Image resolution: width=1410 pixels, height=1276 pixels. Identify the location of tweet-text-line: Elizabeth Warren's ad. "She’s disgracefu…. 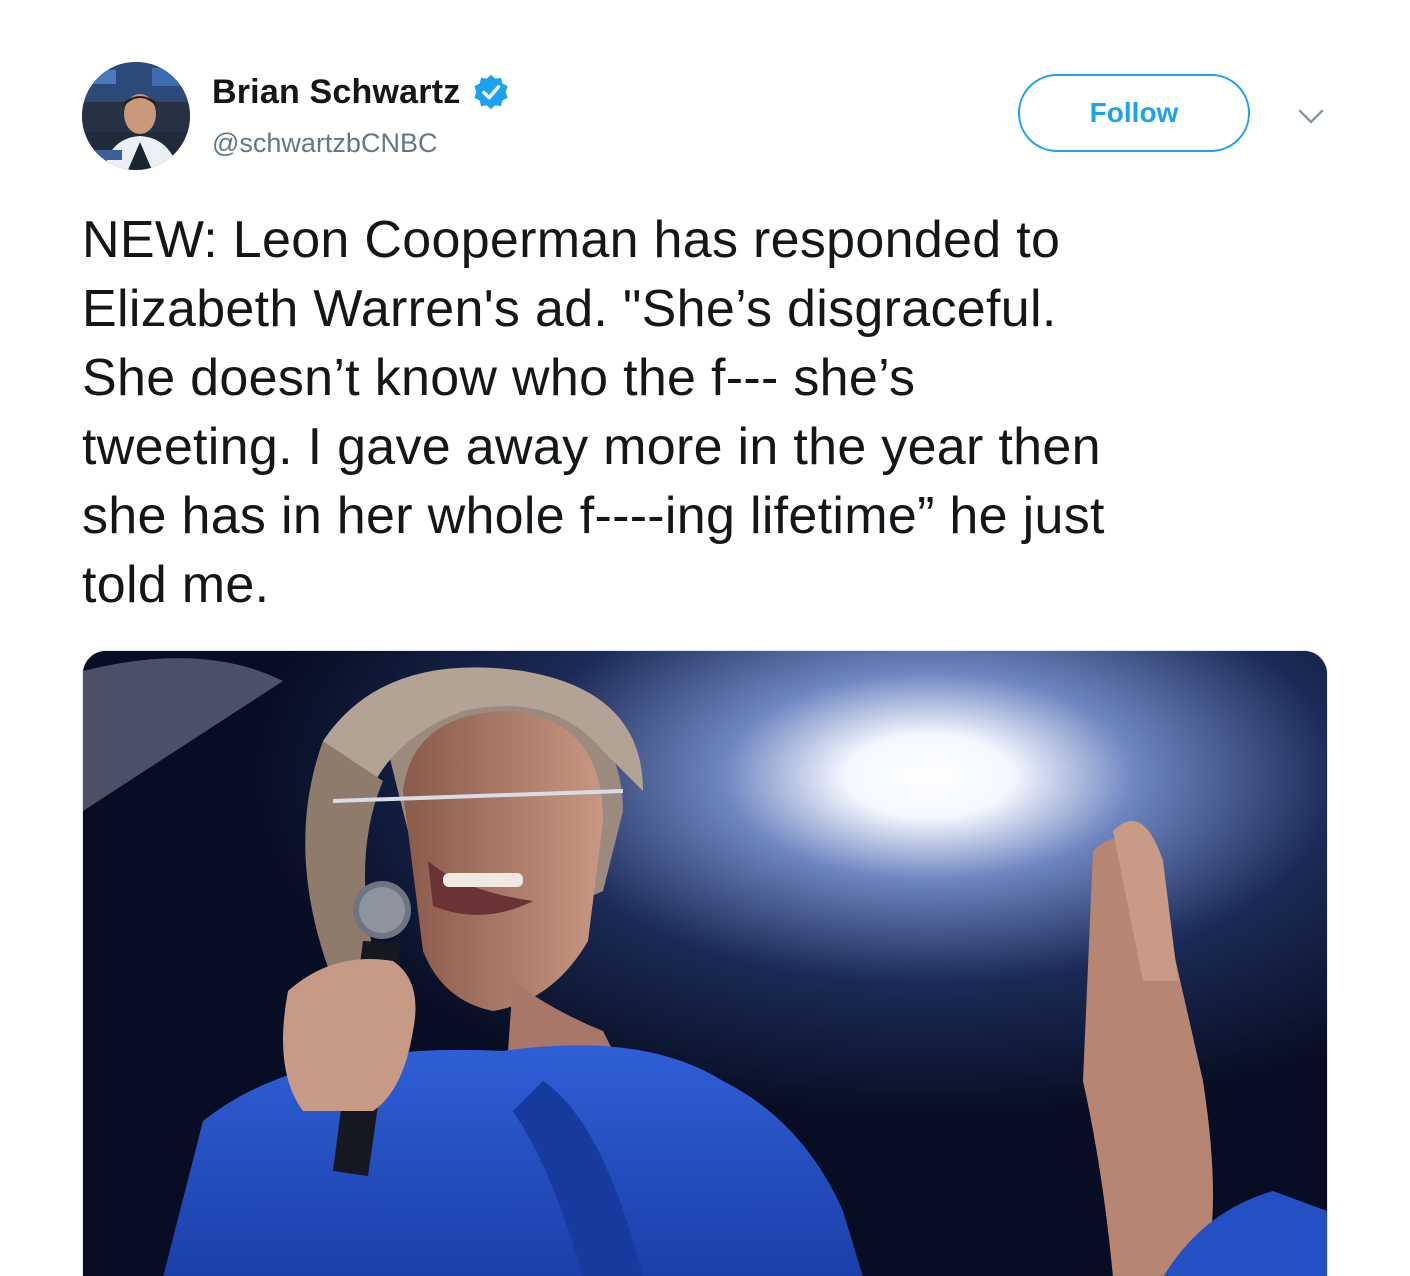
(569, 309).